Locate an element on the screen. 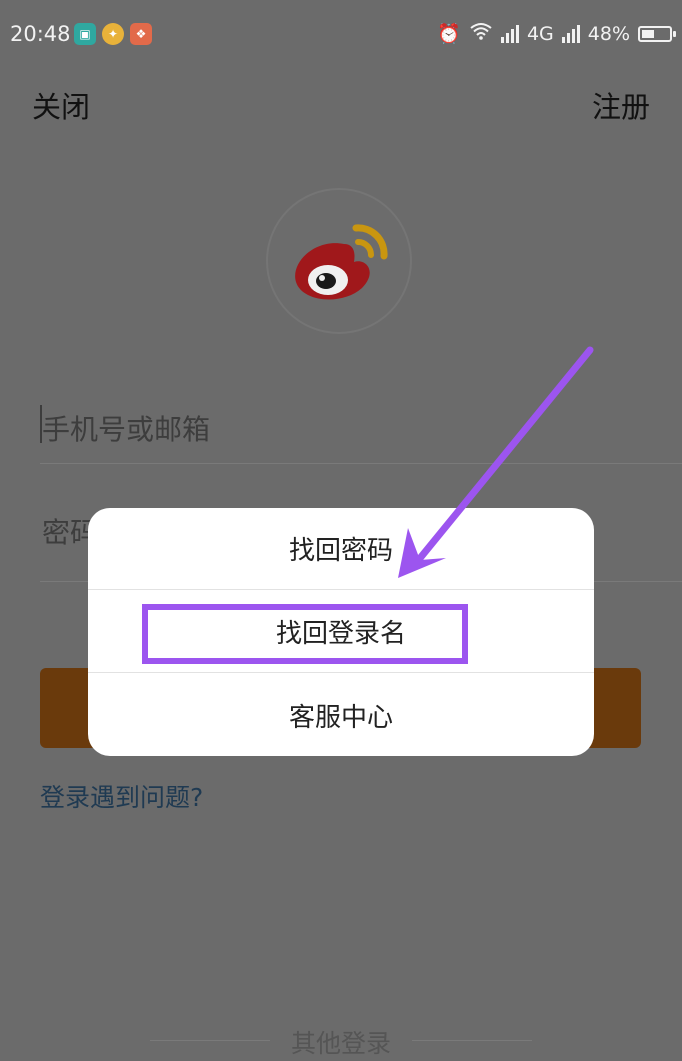  annotation-arrow-icon is located at coordinates (496, 462).